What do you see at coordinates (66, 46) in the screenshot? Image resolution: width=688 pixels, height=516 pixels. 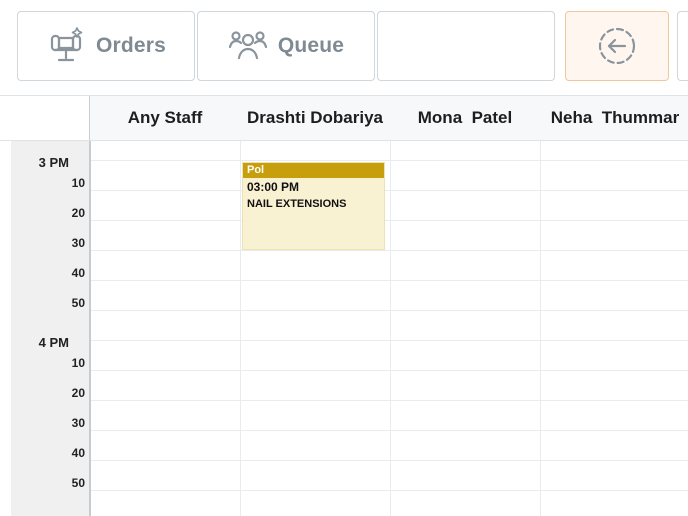 I see `salon-chair-icon` at bounding box center [66, 46].